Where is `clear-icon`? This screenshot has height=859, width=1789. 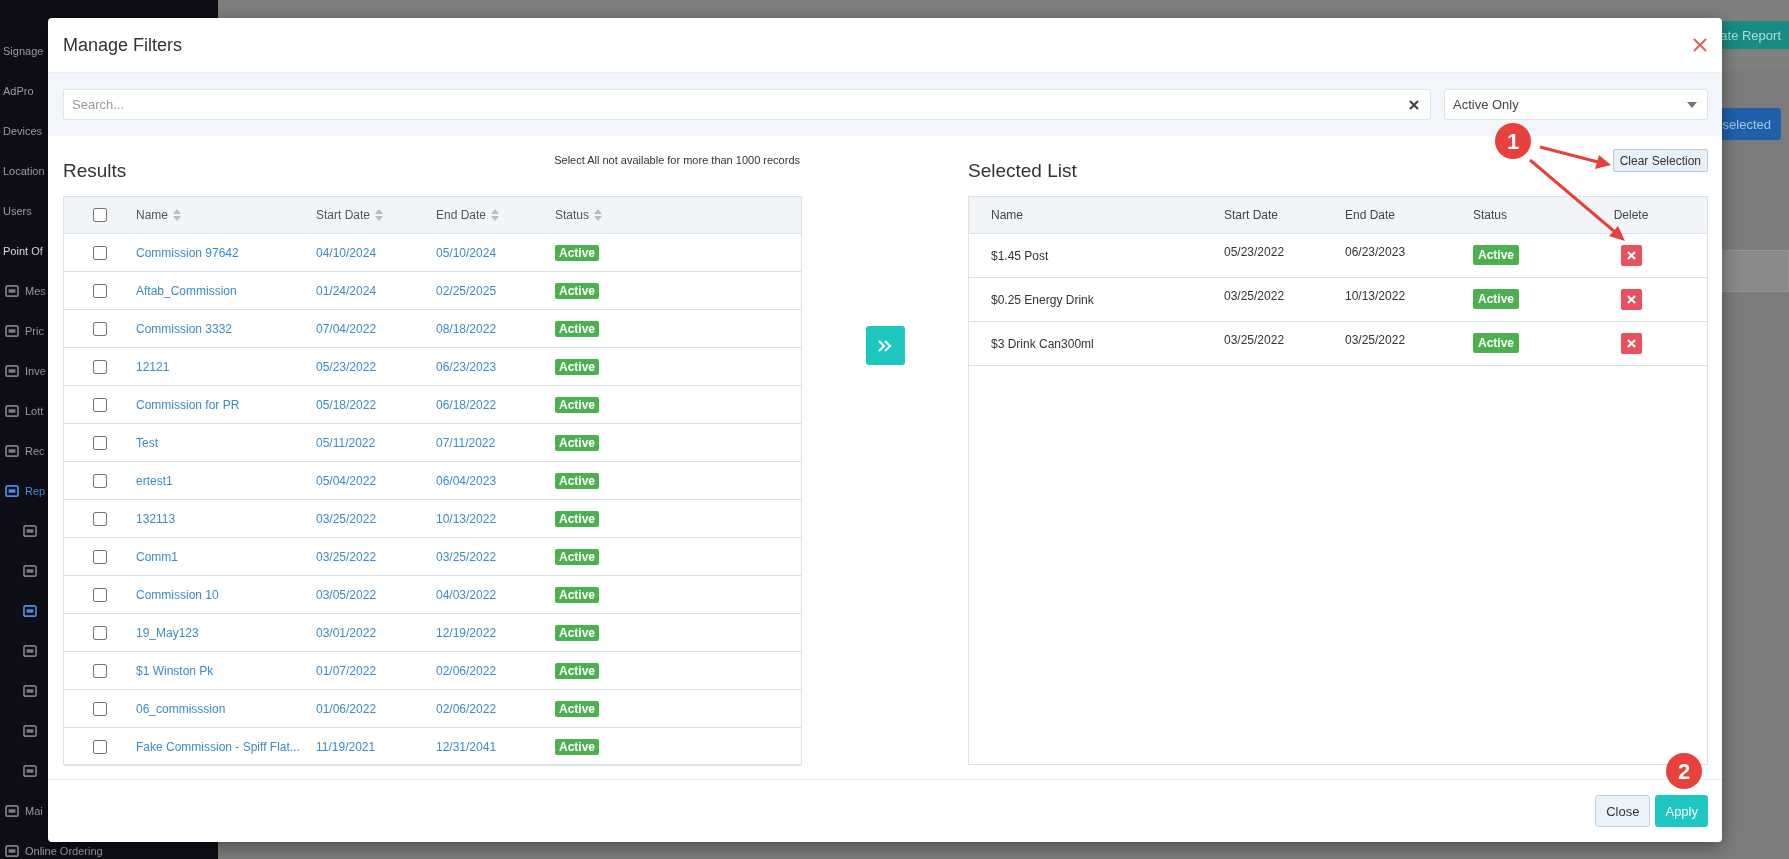
clear-icon is located at coordinates (1414, 105).